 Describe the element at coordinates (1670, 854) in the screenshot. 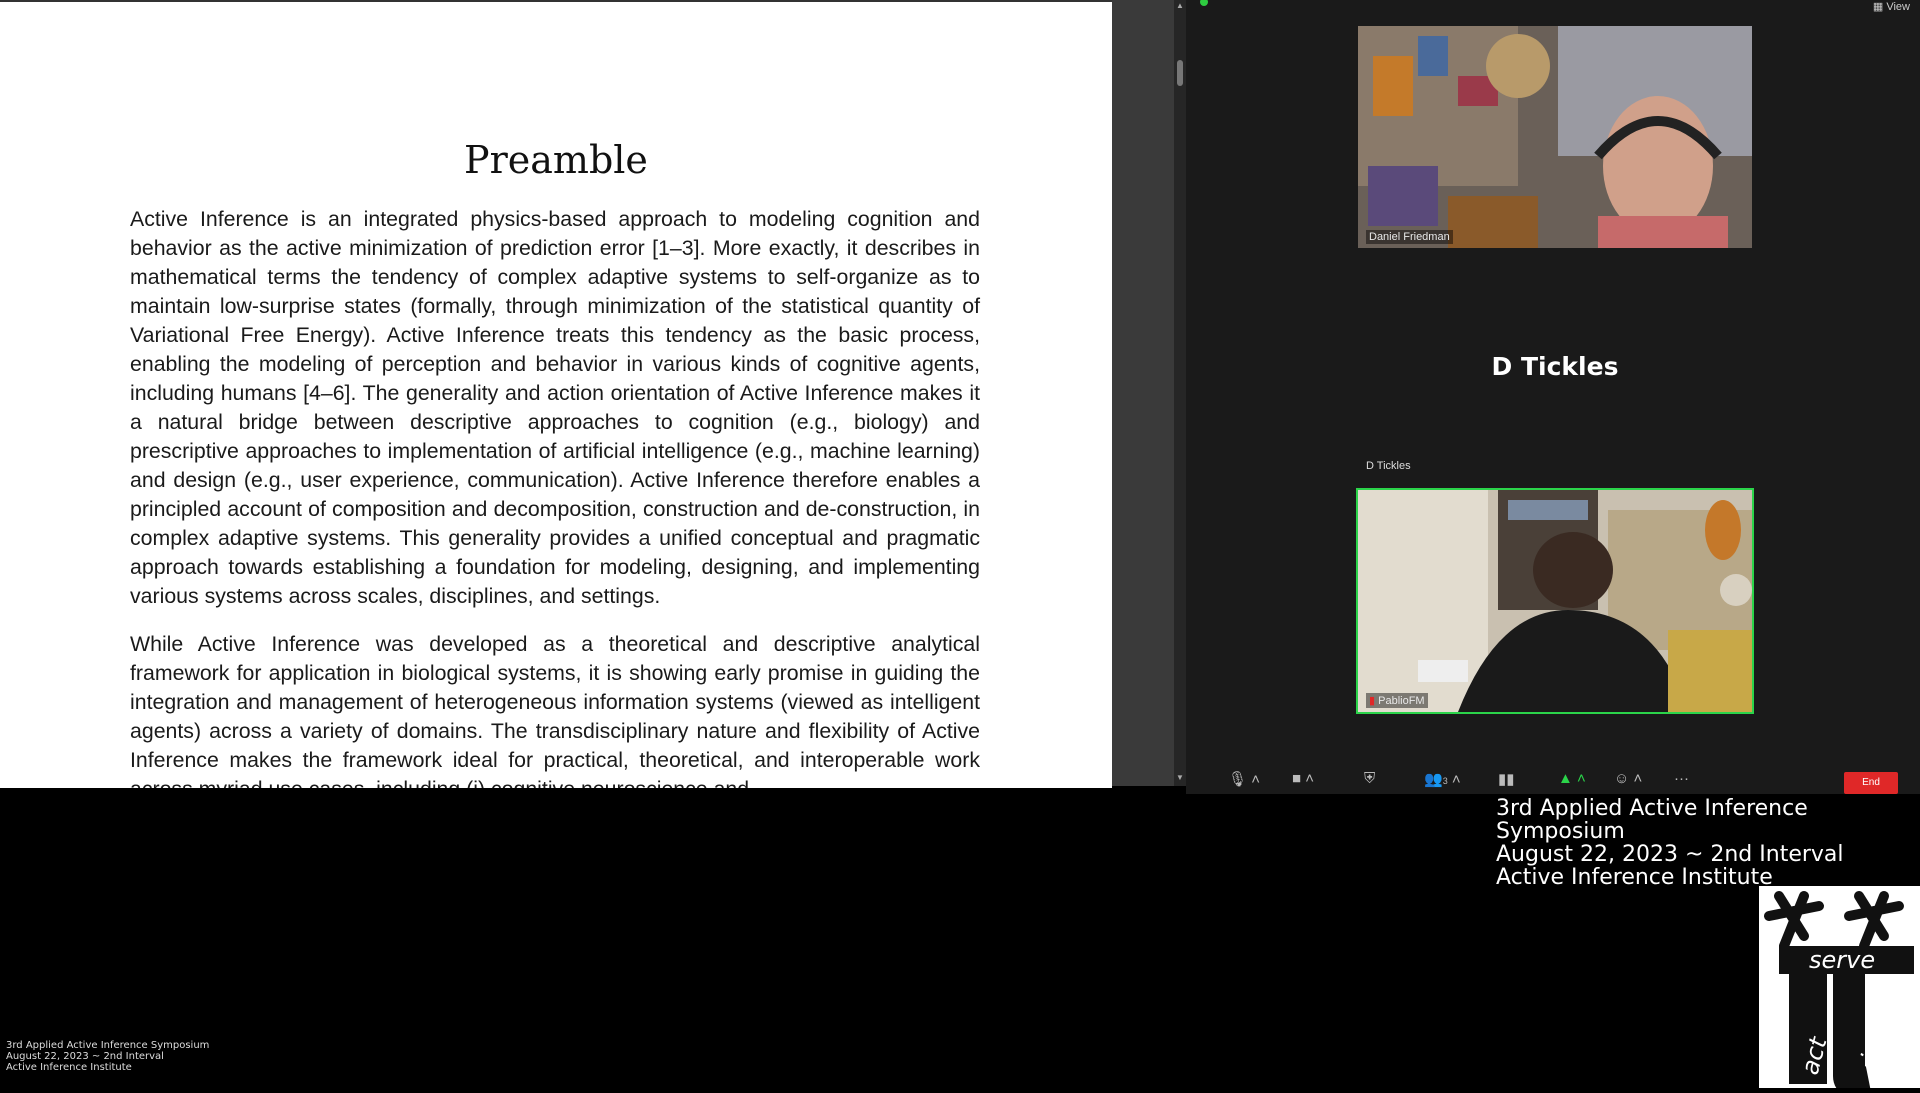

I see `overlay-line: August 22, 2023 ~ 2nd Interval` at that location.